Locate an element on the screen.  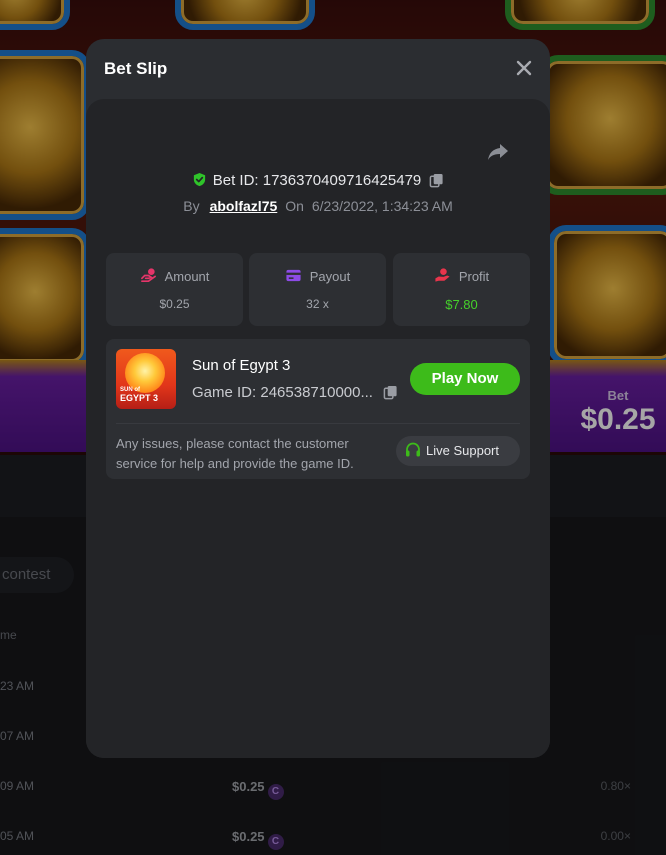
copy-bet-id-button is located at coordinates (436, 182).